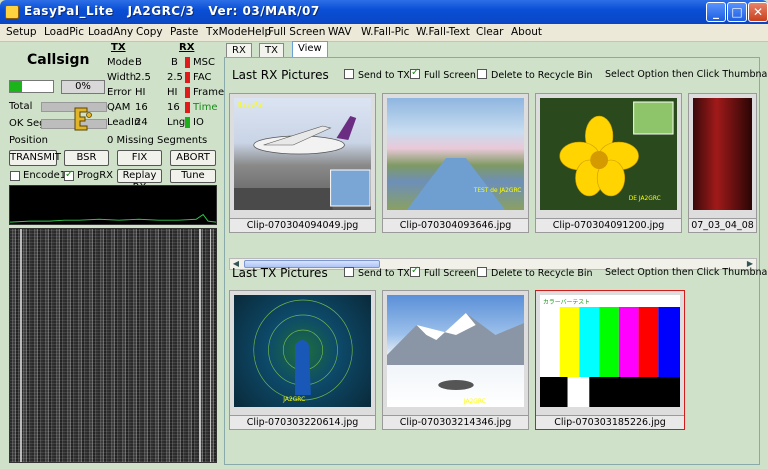 The height and width of the screenshot is (469, 768). I want to click on svg-text: TEST de JA2GRC, so click(497, 190).